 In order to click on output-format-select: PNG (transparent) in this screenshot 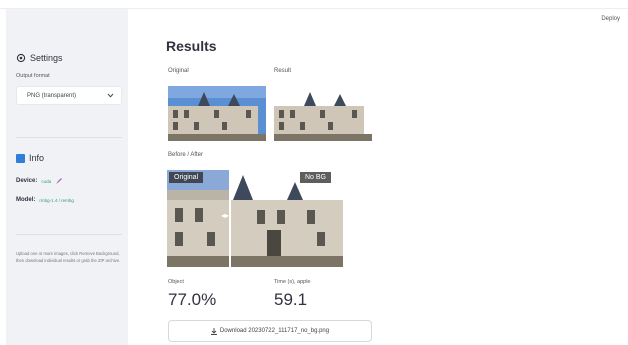, I will do `click(69, 95)`.